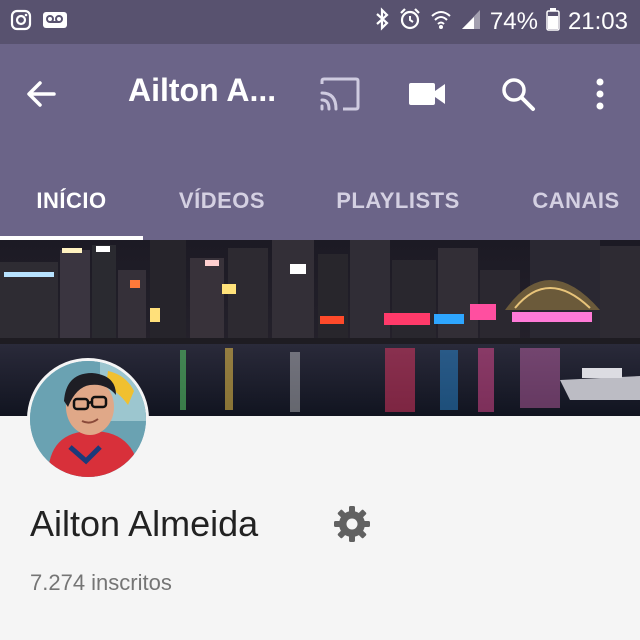 This screenshot has width=640, height=640. What do you see at coordinates (21, 22) in the screenshot?
I see `instagram-icon` at bounding box center [21, 22].